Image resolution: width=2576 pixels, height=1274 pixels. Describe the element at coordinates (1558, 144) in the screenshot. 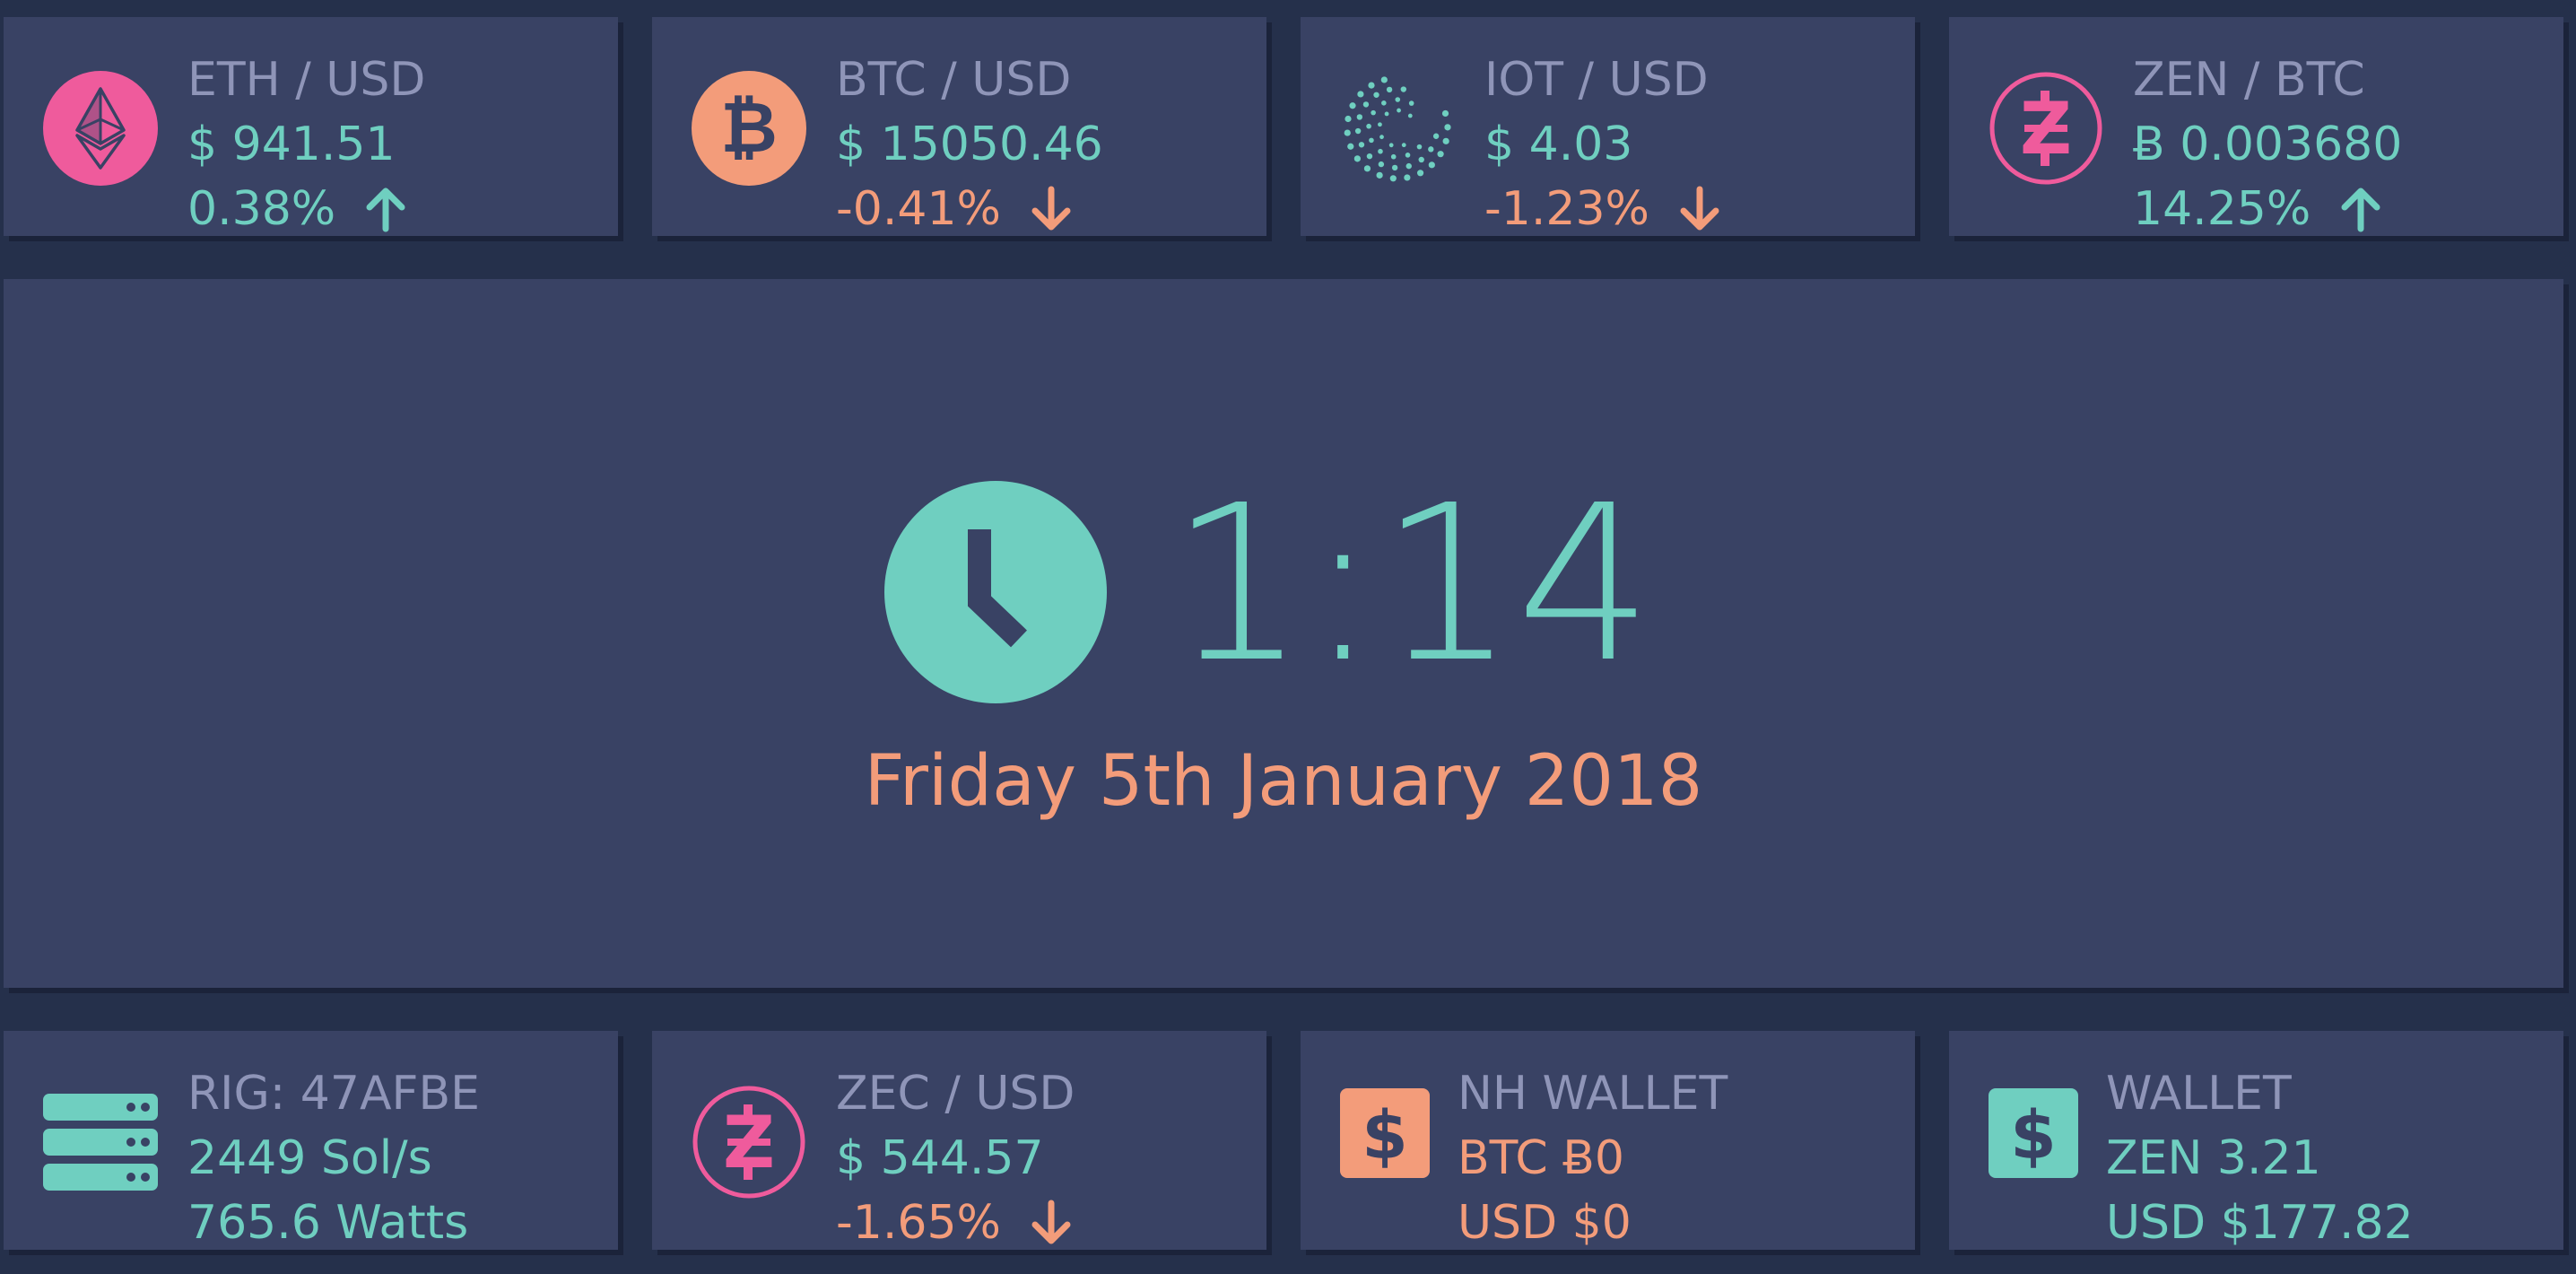

I see `ticker-price: $ 4.03` at that location.